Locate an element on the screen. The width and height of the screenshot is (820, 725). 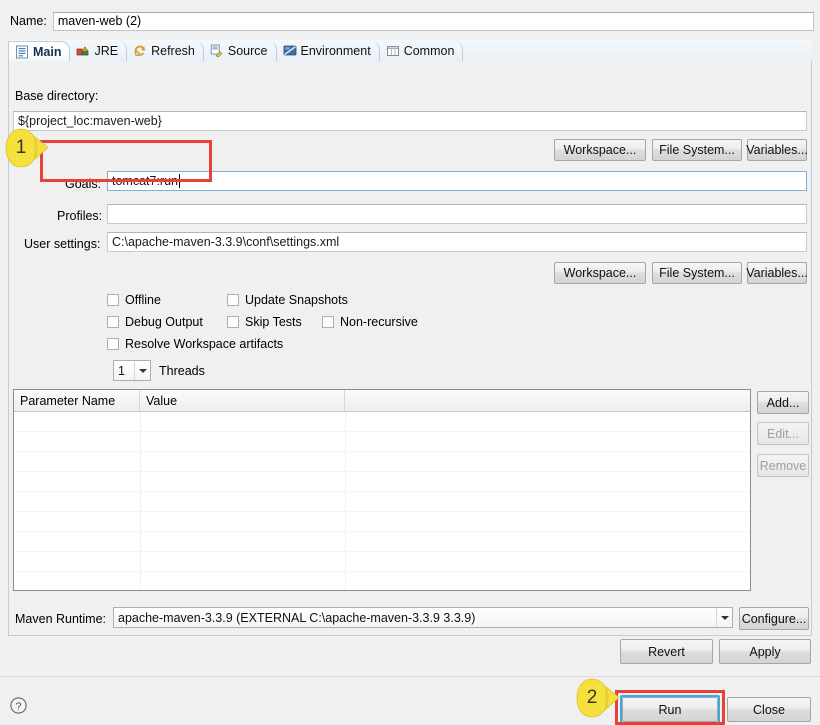
annotation-badge-2: 2 is located at coordinates (598, 698).